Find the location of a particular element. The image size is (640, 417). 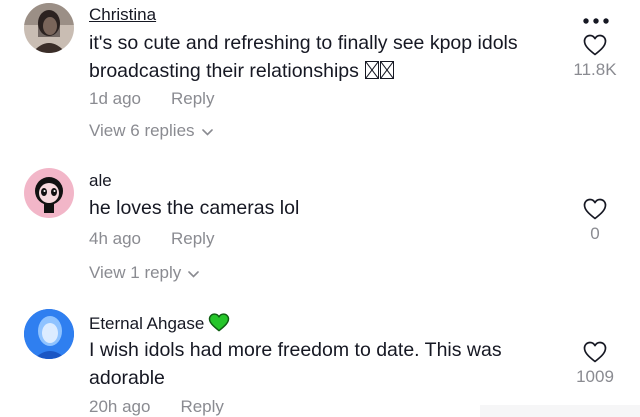

view-replies-button: View 6 replies is located at coordinates (151, 131).